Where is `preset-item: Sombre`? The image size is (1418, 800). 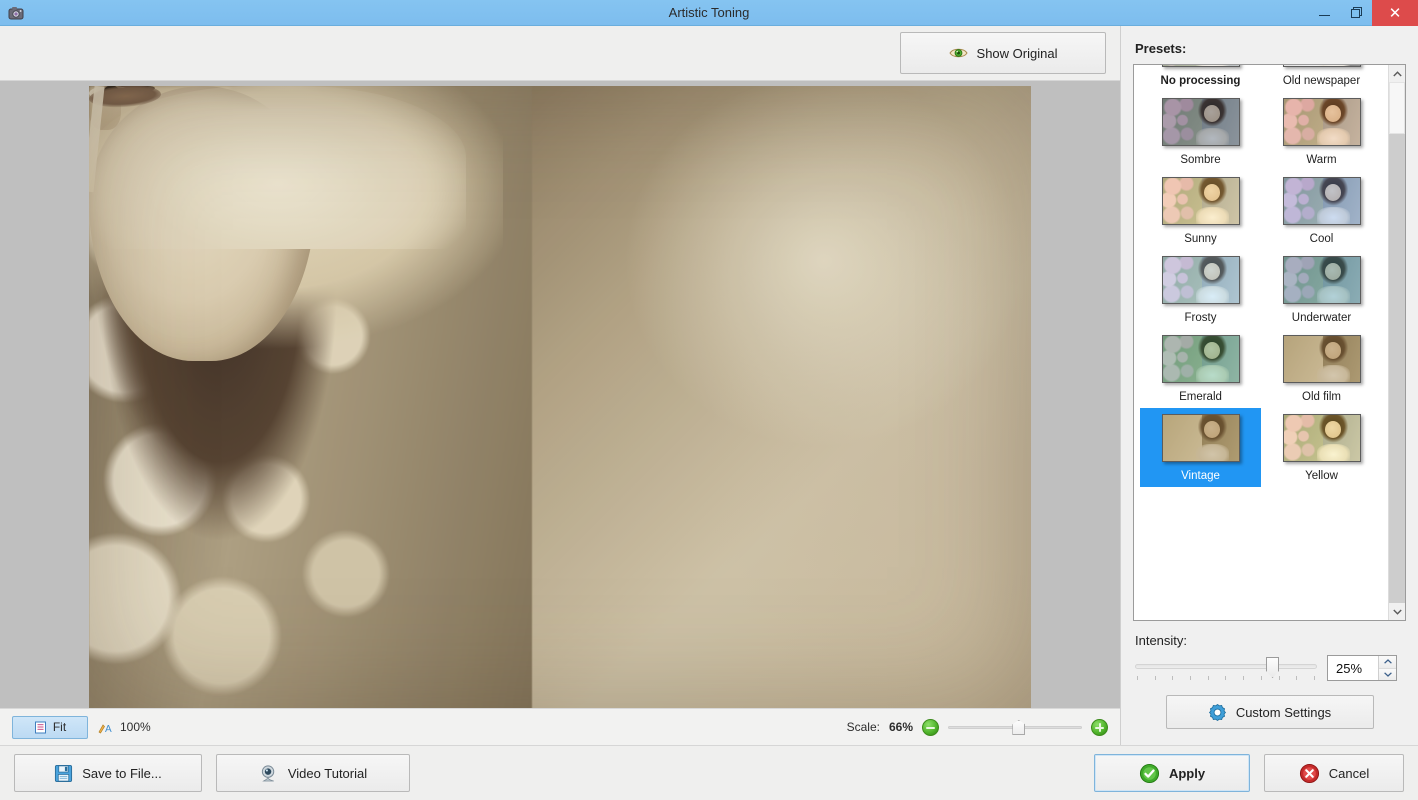
preset-item: Sombre is located at coordinates (1200, 131).